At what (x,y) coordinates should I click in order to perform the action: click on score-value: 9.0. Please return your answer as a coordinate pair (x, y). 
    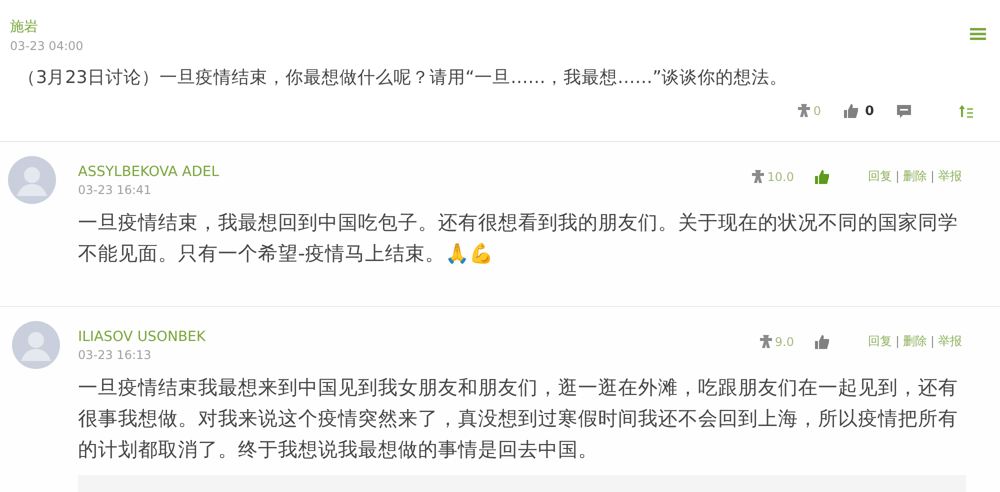
    Looking at the image, I should click on (784, 341).